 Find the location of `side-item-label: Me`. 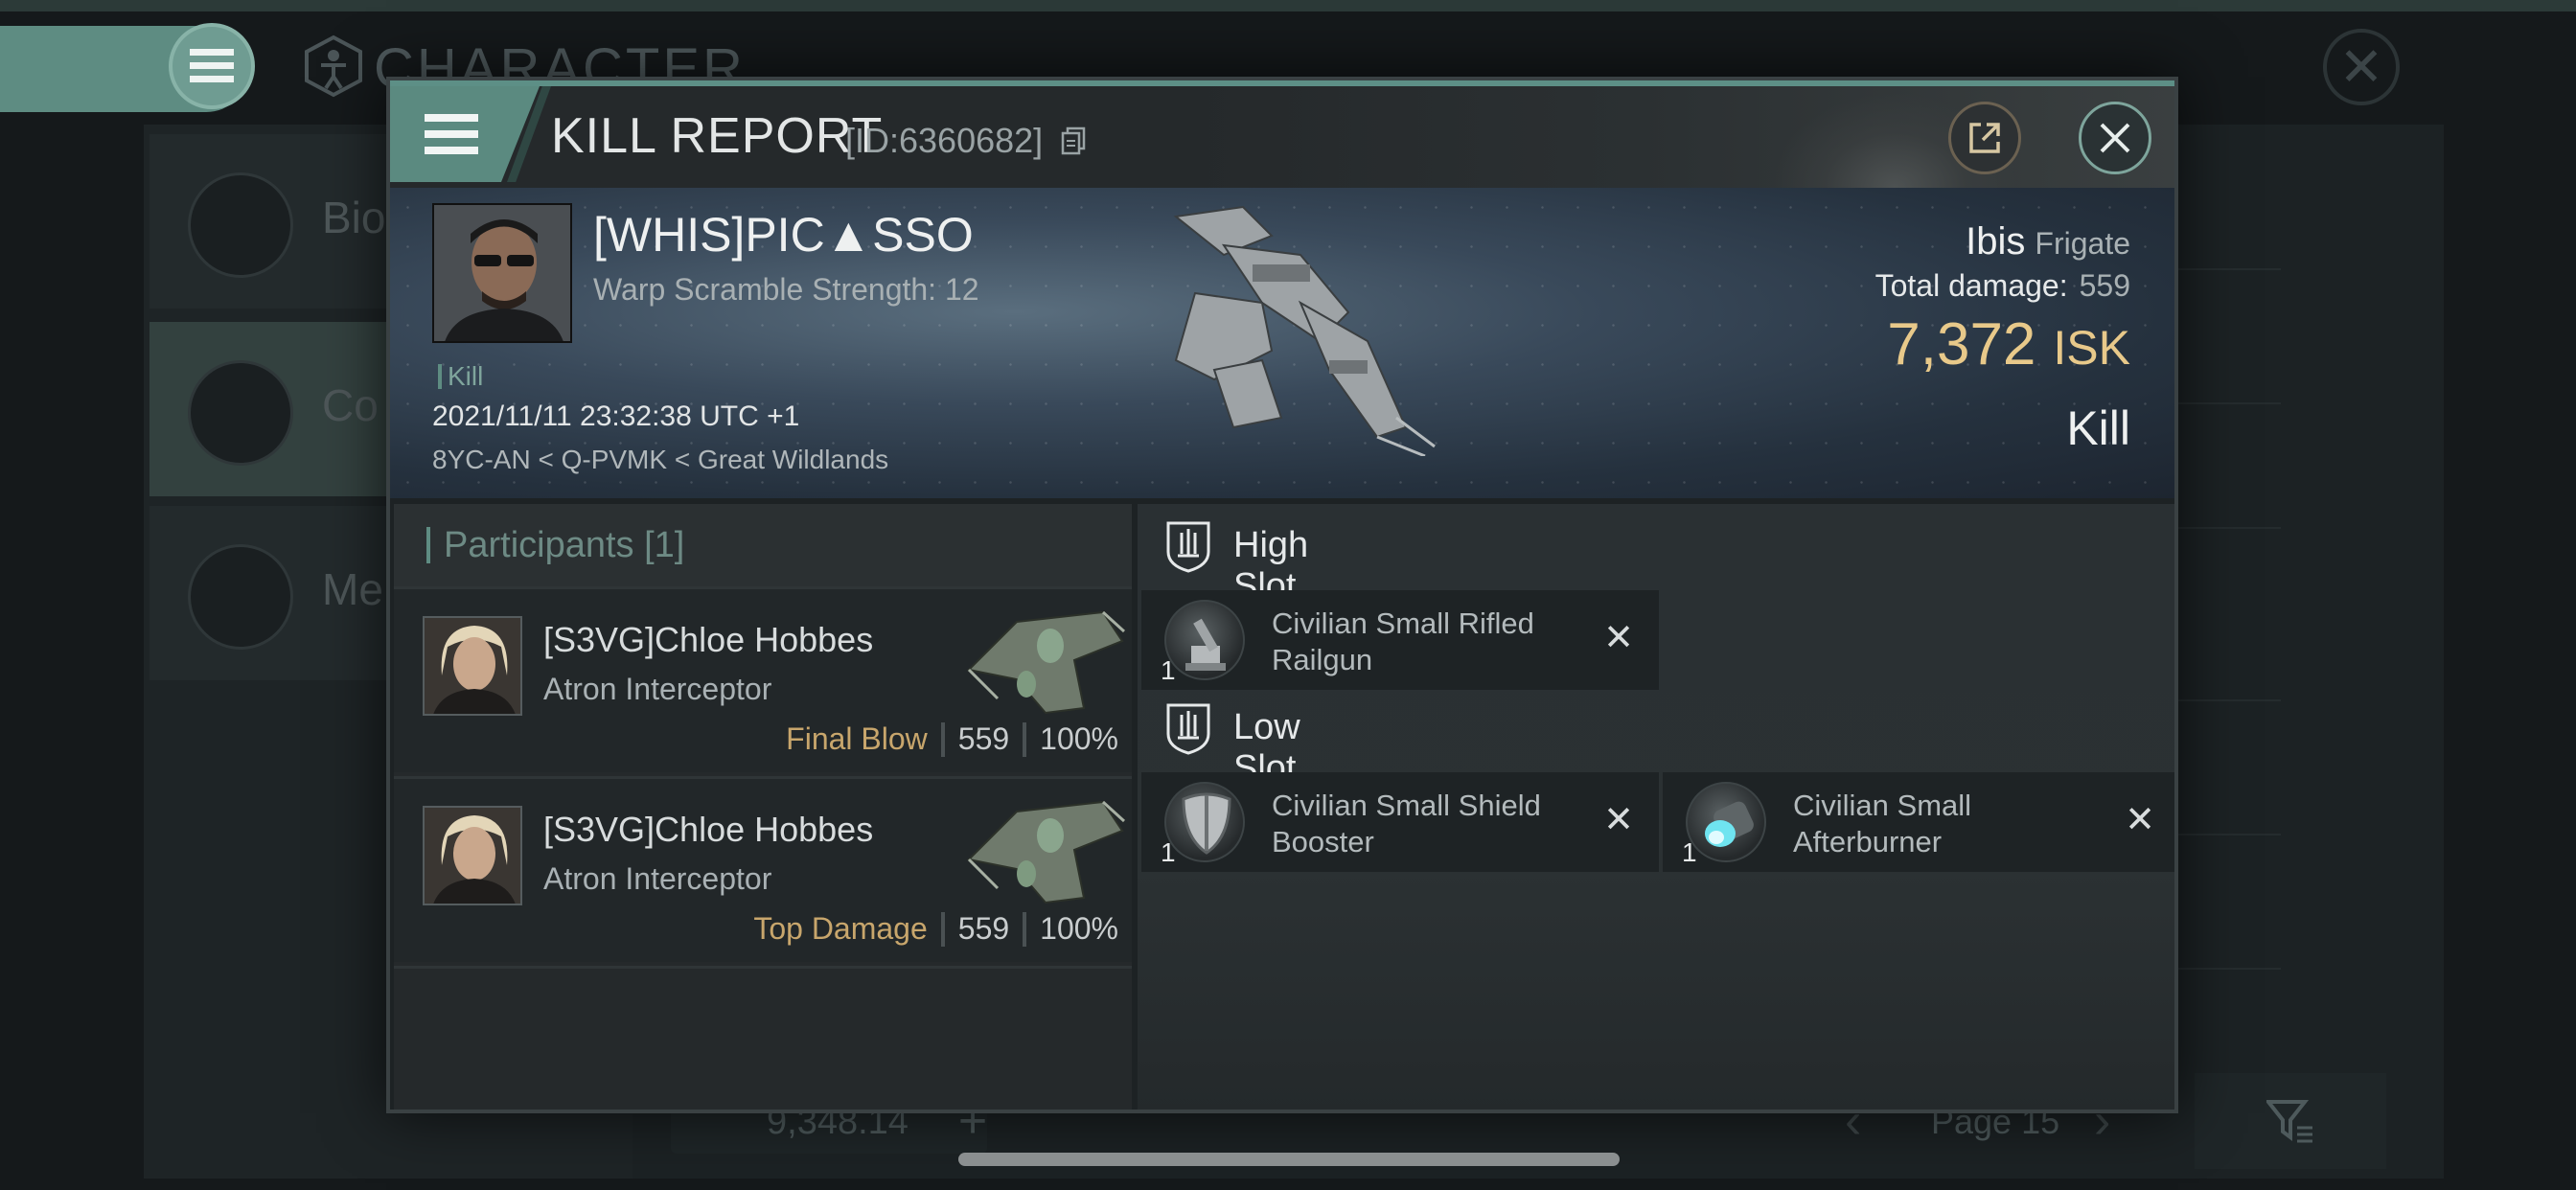

side-item-label: Me is located at coordinates (352, 589).